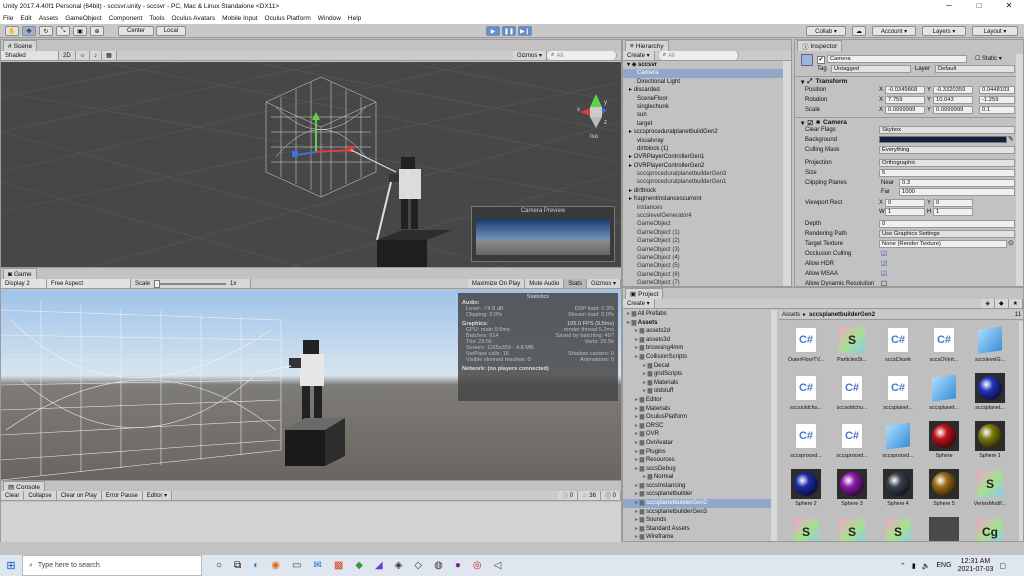  I want to click on project-folder-item: ▸ ▆ sccsInstancing, so click(697, 486).